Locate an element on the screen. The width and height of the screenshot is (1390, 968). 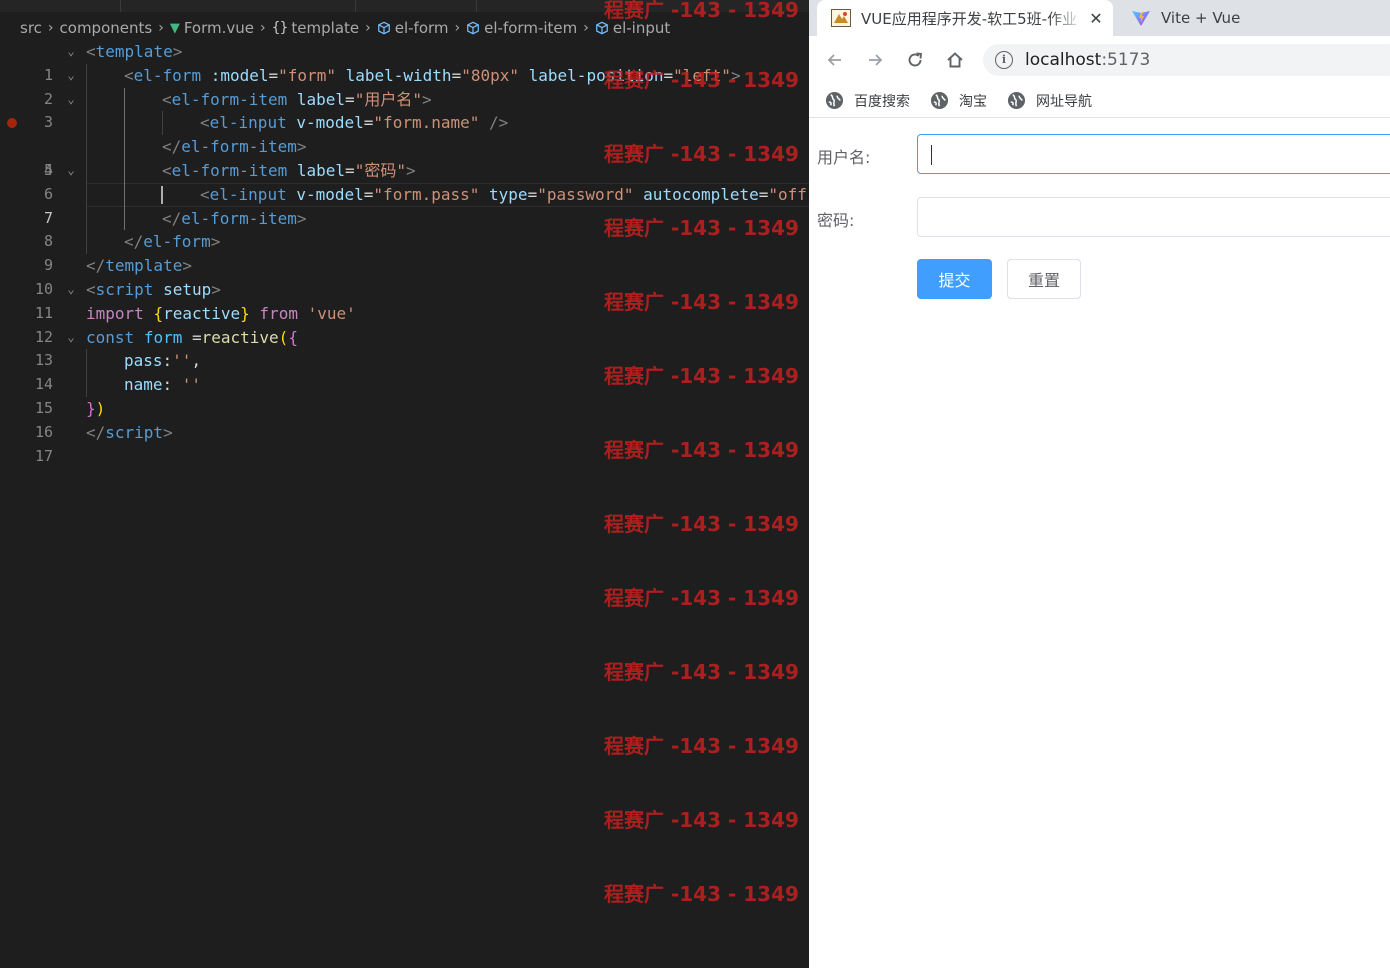
username-label: 用户名: is located at coordinates (844, 157).